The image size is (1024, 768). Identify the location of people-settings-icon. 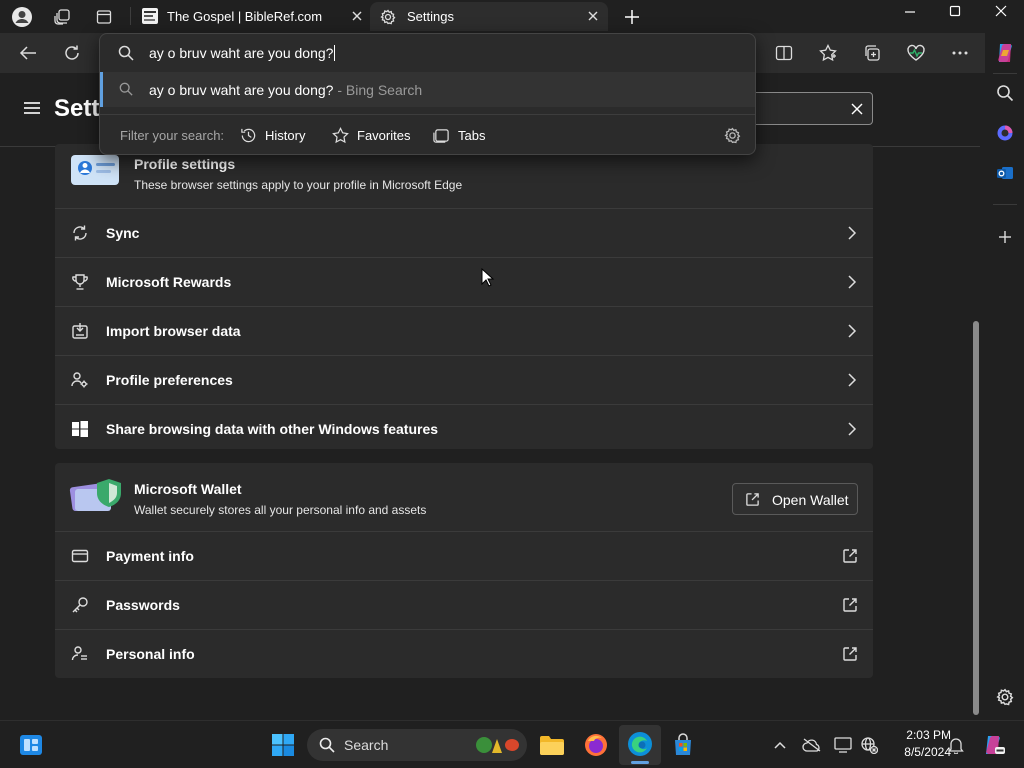
(80, 380).